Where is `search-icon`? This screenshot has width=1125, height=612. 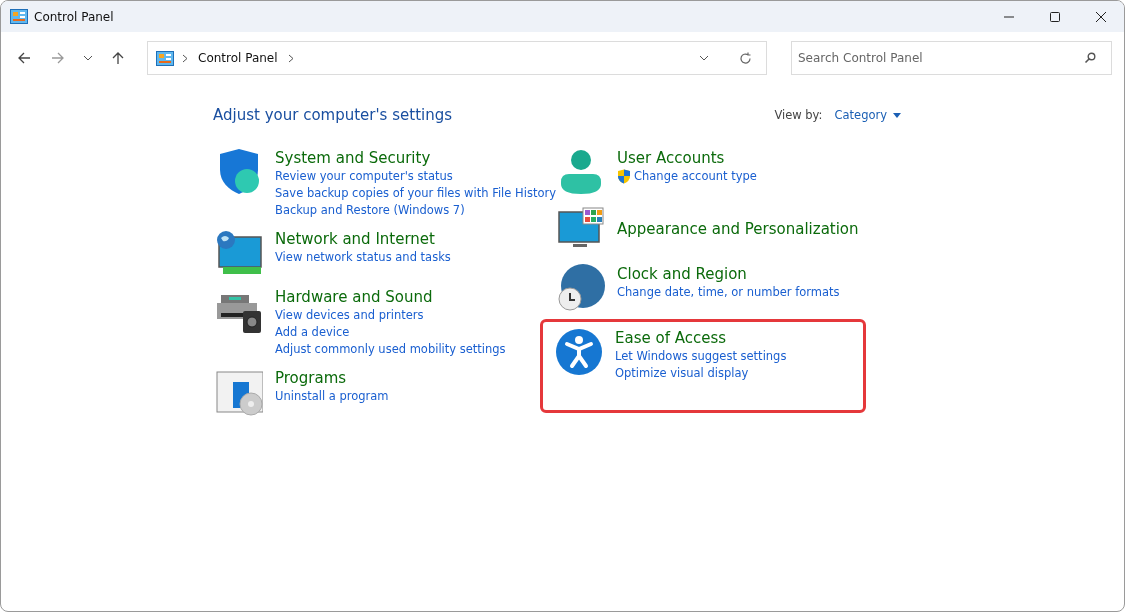 search-icon is located at coordinates (1090, 58).